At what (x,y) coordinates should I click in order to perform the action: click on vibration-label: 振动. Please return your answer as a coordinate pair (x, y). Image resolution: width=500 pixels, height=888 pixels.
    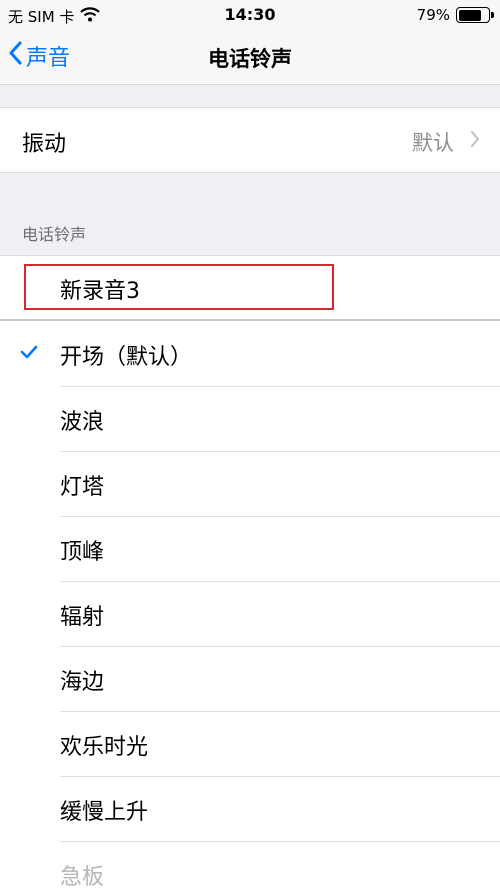
    Looking at the image, I should click on (44, 144).